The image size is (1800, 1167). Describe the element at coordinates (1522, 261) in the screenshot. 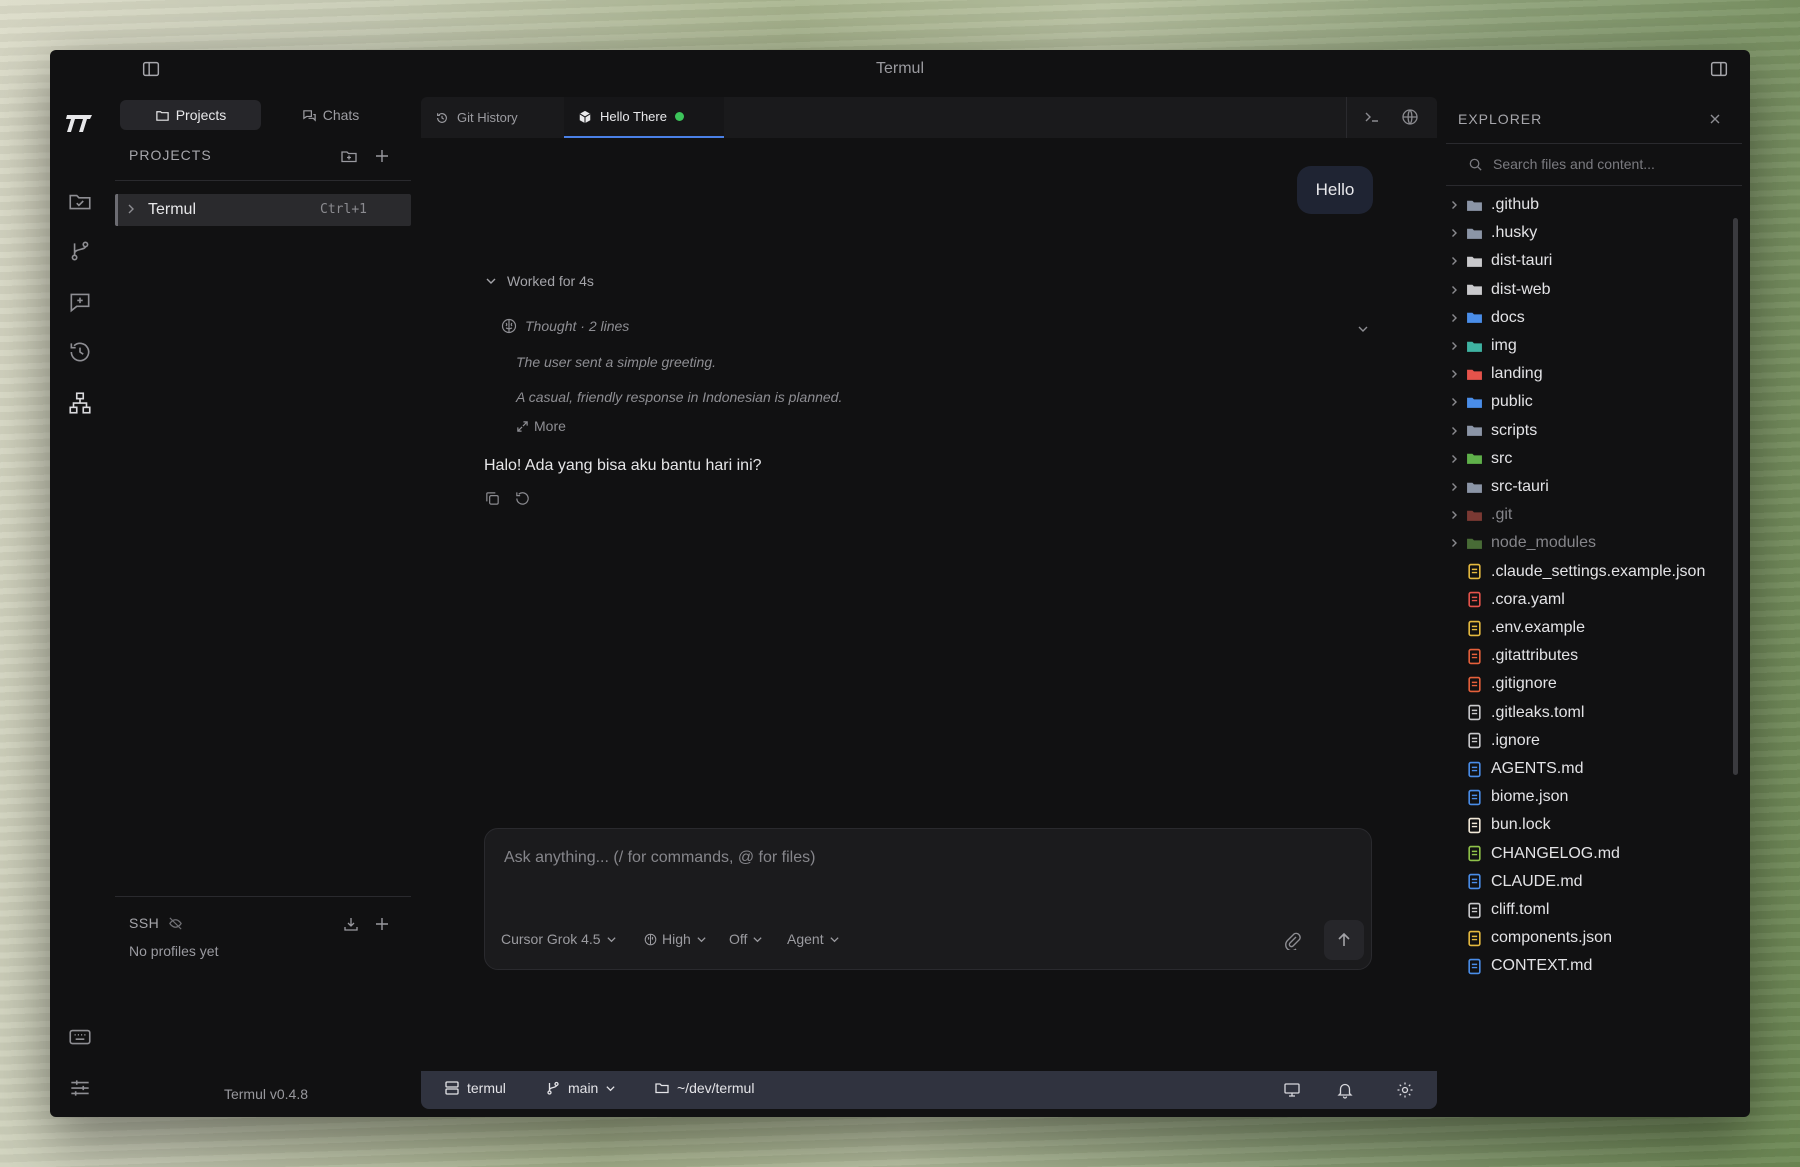

I see `tree-item-label: dist-tauri` at that location.